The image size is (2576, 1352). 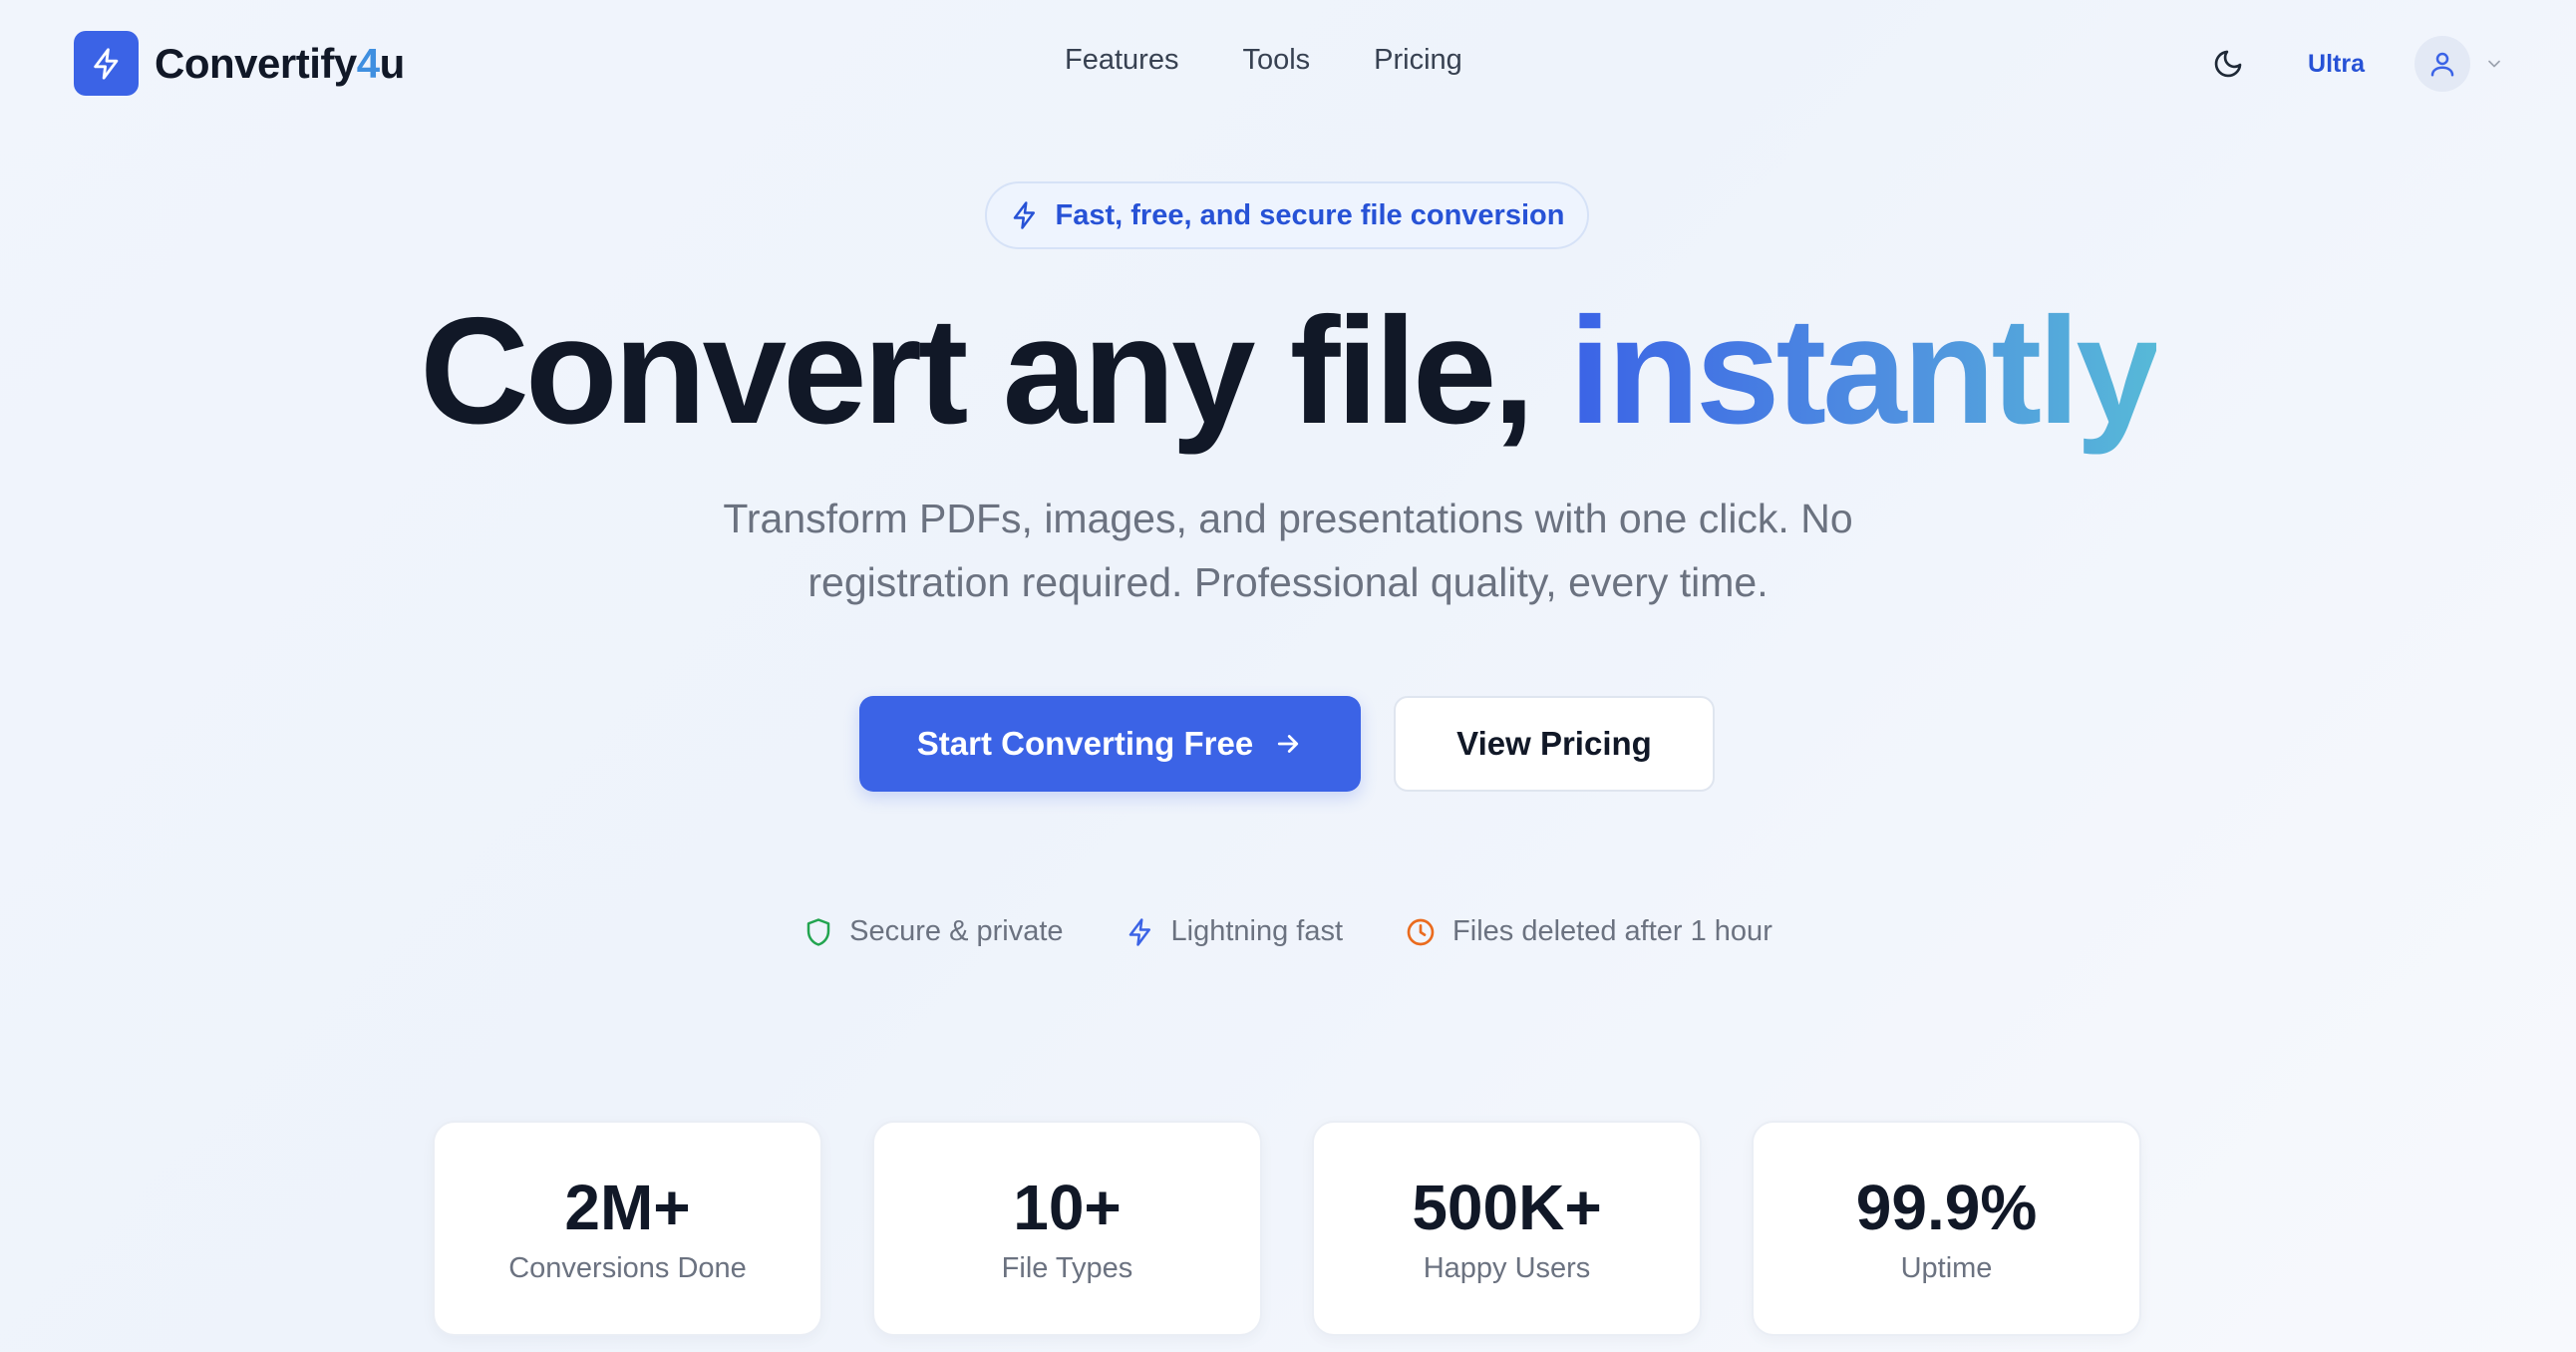 What do you see at coordinates (1085, 743) in the screenshot?
I see `start-converting-label: Start Converting Free` at bounding box center [1085, 743].